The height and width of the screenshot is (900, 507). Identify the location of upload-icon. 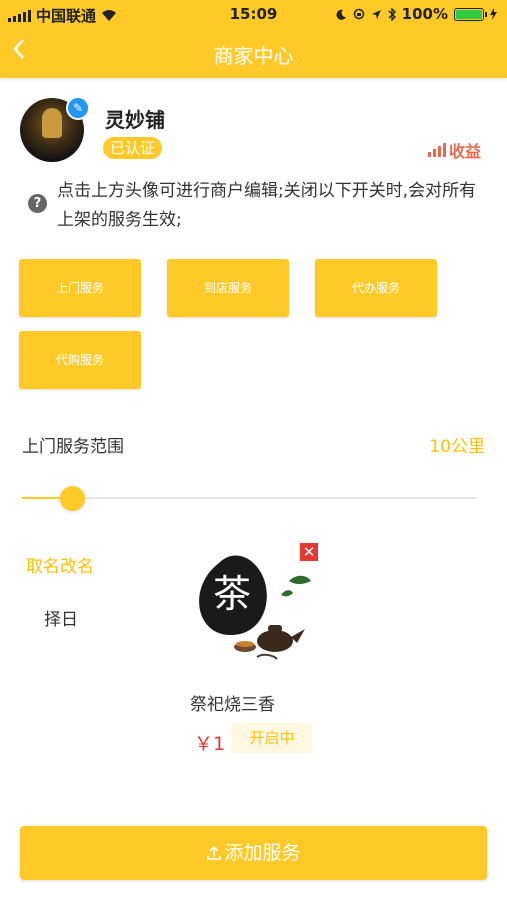
(214, 852).